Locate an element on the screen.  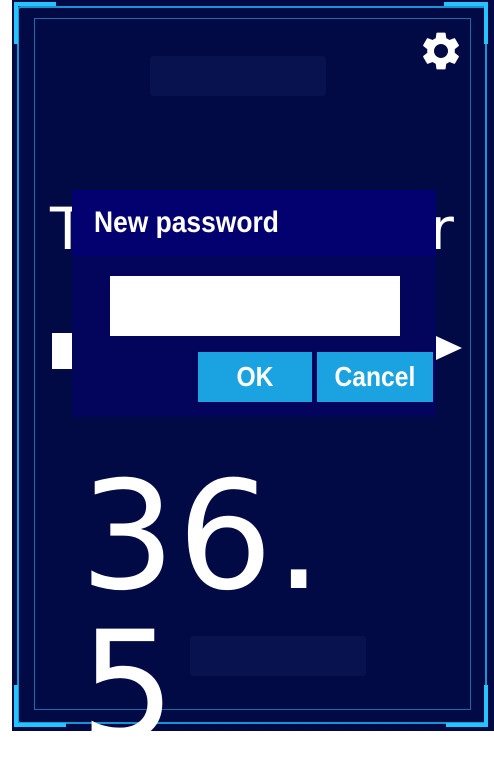
password-input is located at coordinates (255, 306).